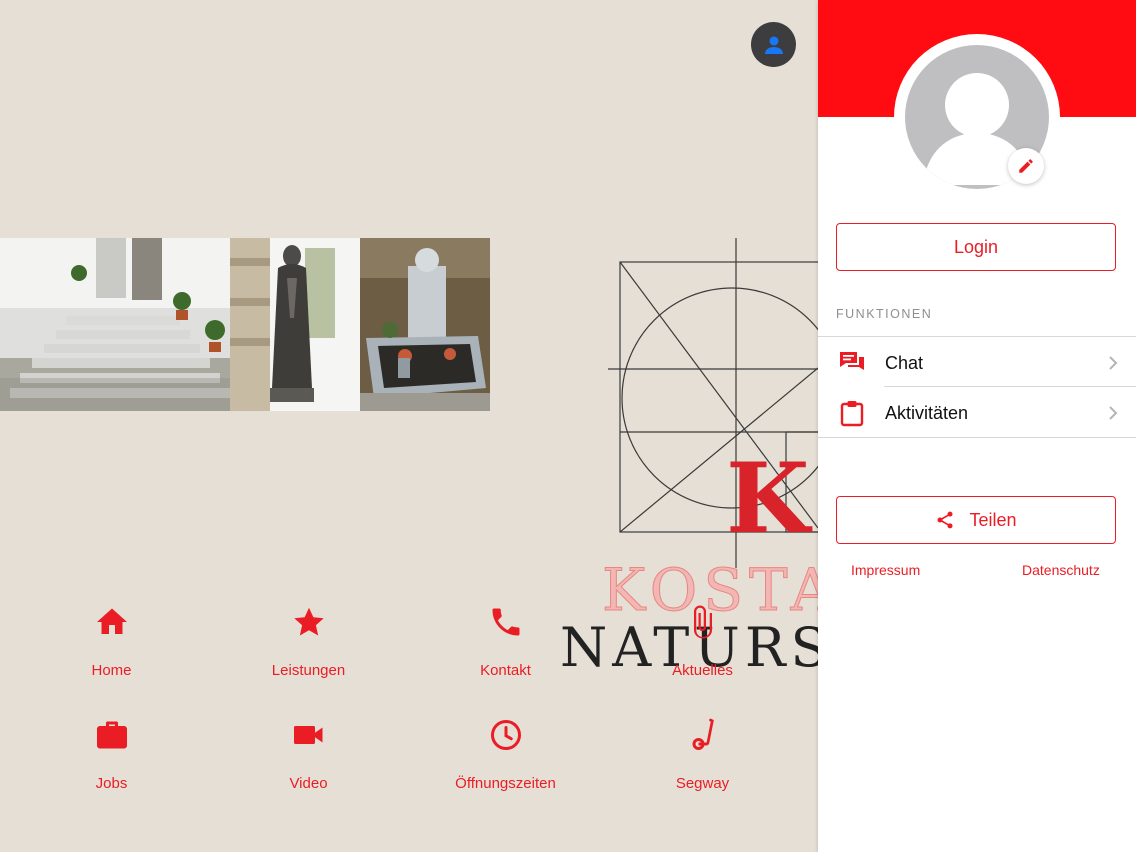 The width and height of the screenshot is (1136, 852). I want to click on nav-video-label: Video, so click(308, 783).